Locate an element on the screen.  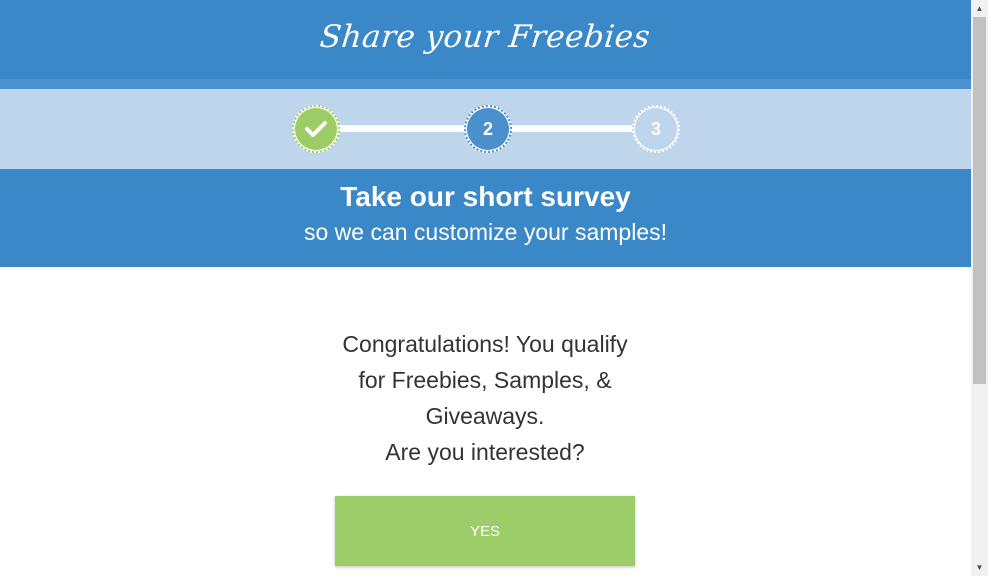
step-2-number: 2 is located at coordinates (487, 128).